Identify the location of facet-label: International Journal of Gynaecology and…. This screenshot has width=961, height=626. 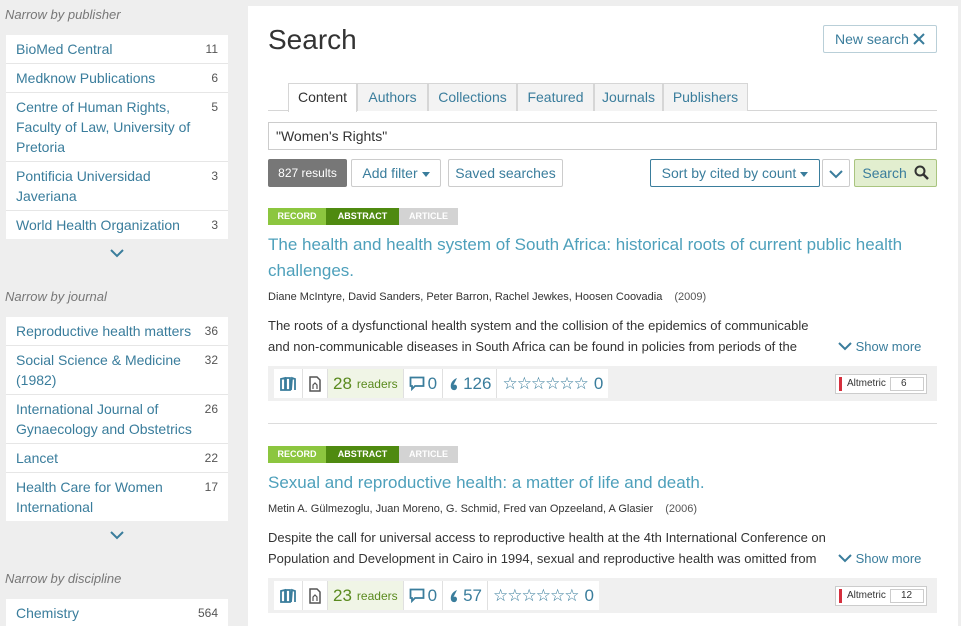
(104, 419).